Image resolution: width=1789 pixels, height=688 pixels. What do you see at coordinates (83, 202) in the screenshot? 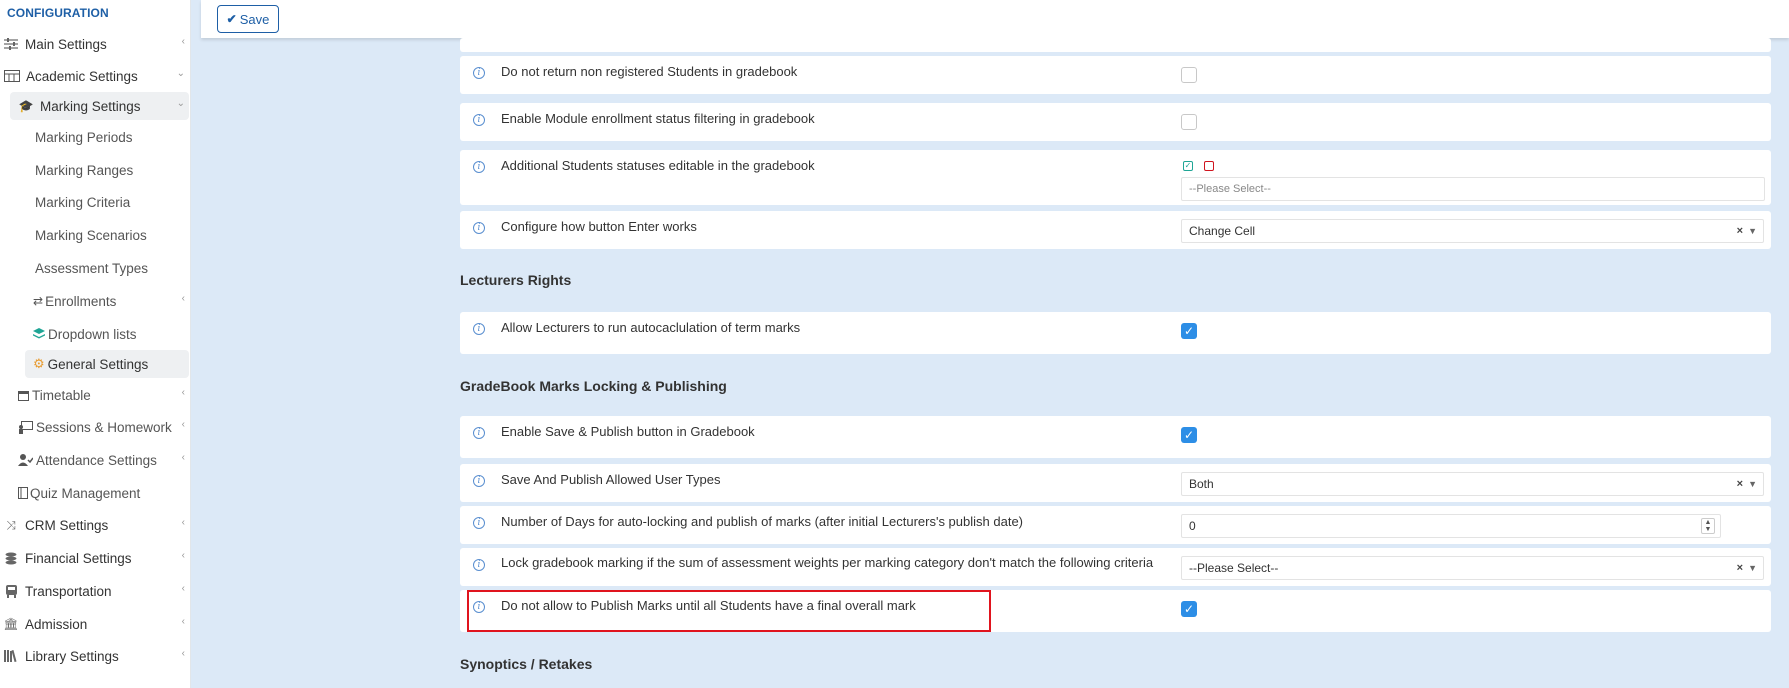
I see `sidebar-item-label: Marking Criteria` at bounding box center [83, 202].